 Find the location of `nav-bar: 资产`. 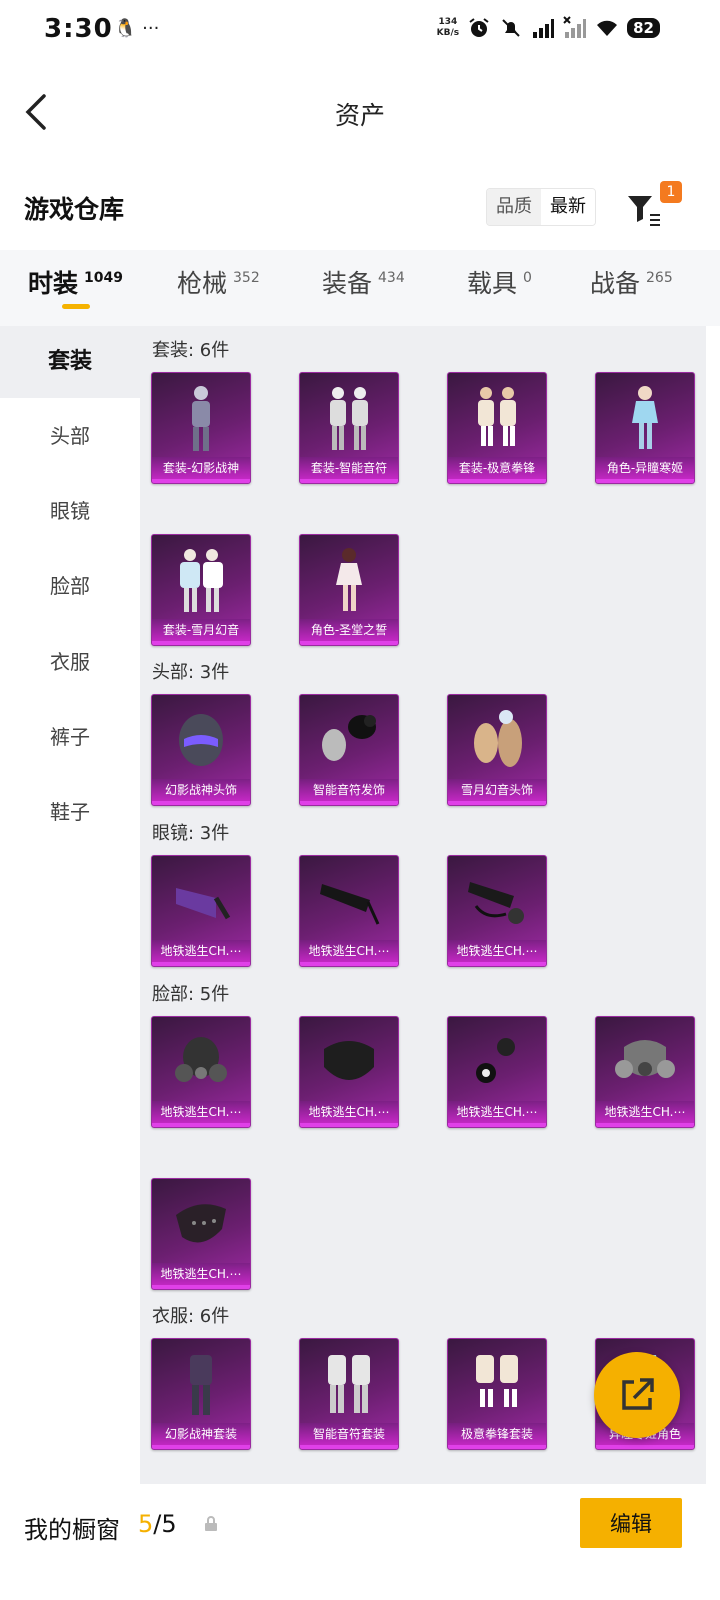

nav-bar: 资产 is located at coordinates (360, 110).